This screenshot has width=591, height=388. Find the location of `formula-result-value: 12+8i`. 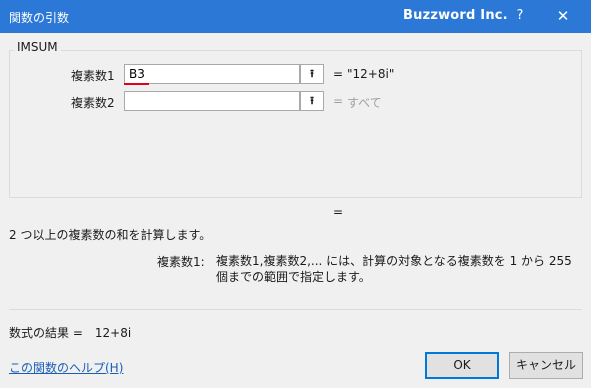

formula-result-value: 12+8i is located at coordinates (113, 333).